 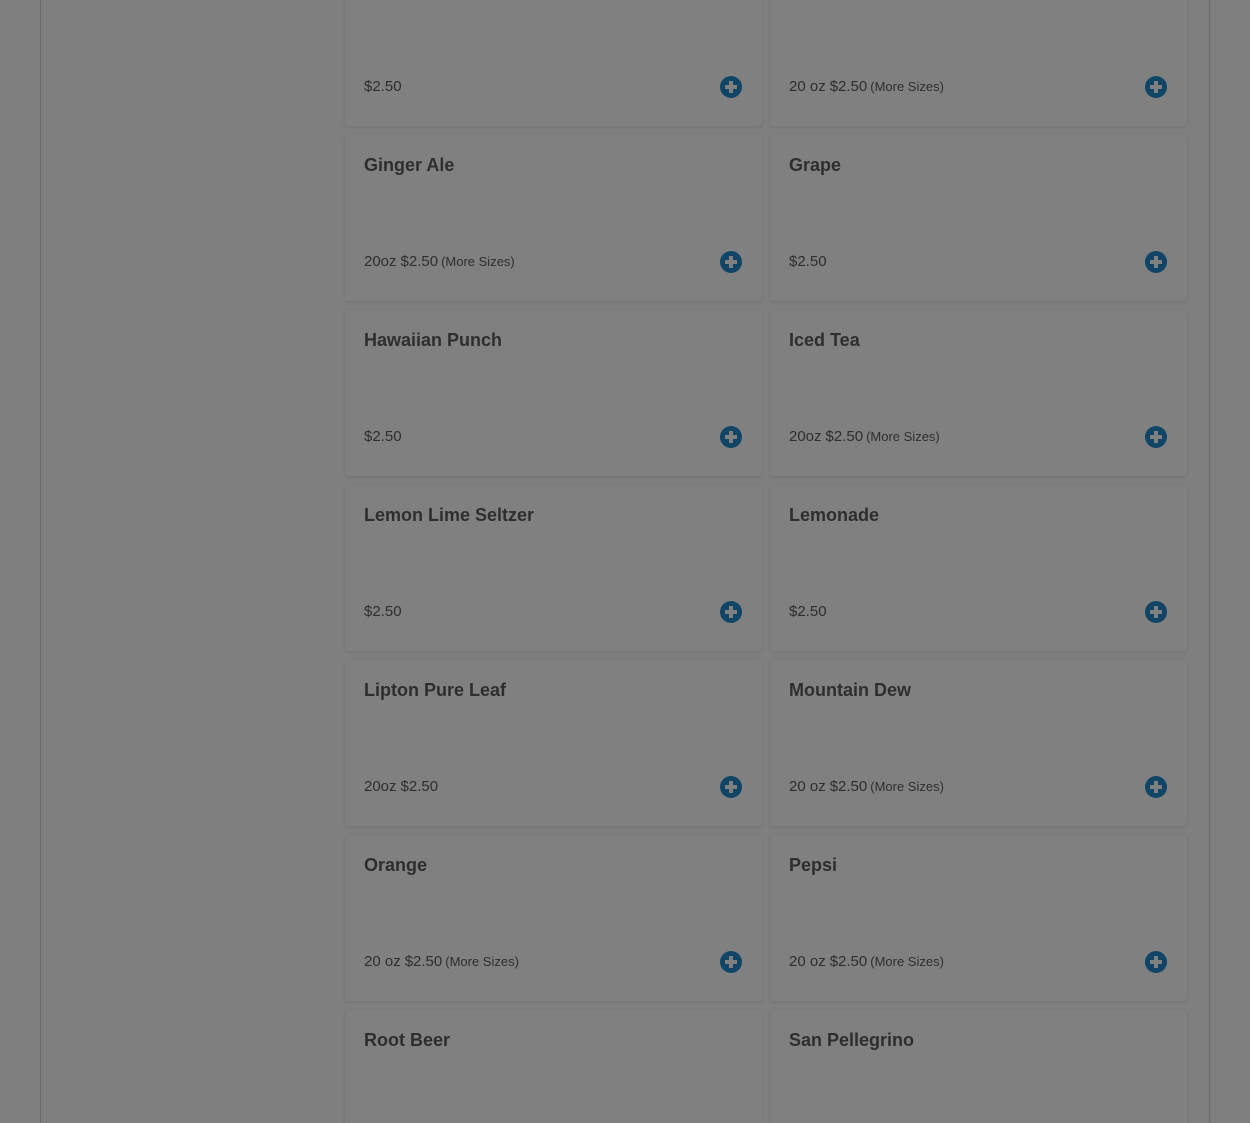 I want to click on menu-item-name: Iced Tea, so click(x=824, y=340).